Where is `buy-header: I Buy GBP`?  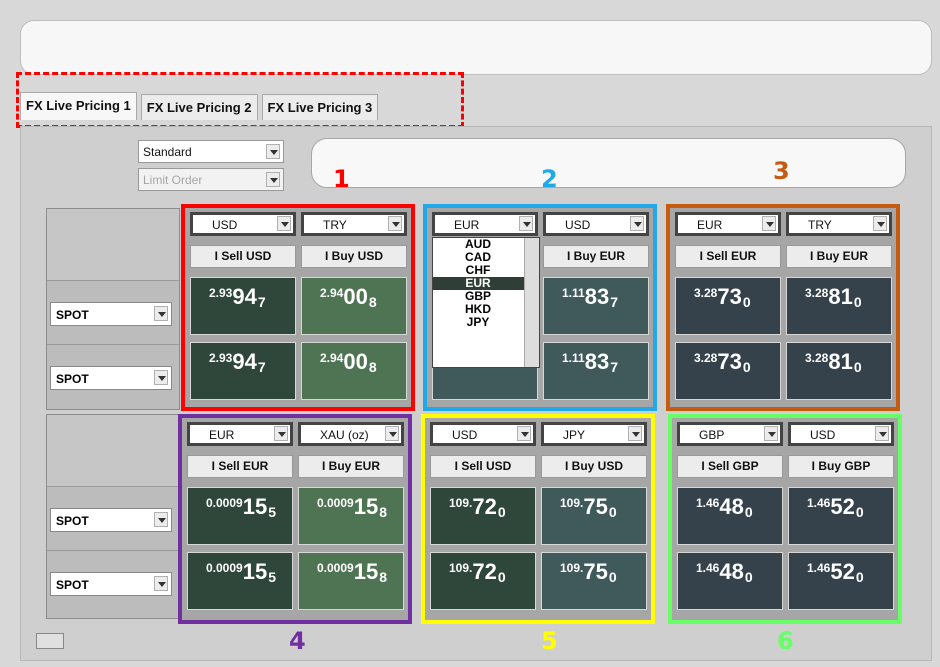 buy-header: I Buy GBP is located at coordinates (841, 466).